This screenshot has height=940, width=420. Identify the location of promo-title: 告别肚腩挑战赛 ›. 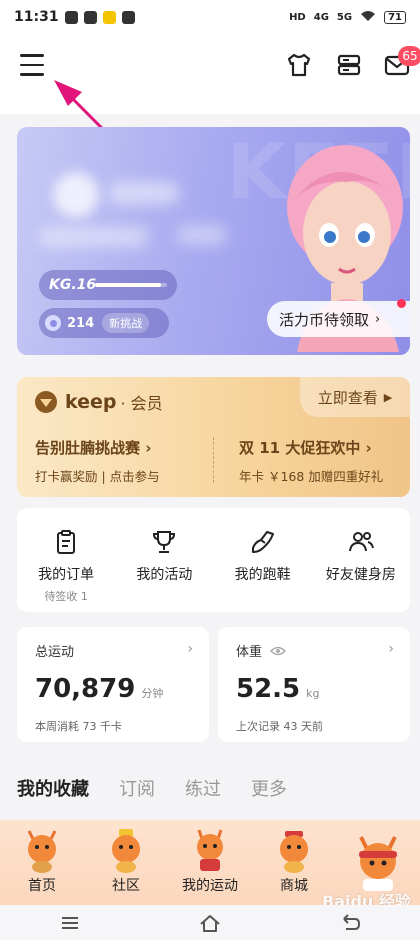
(93, 448).